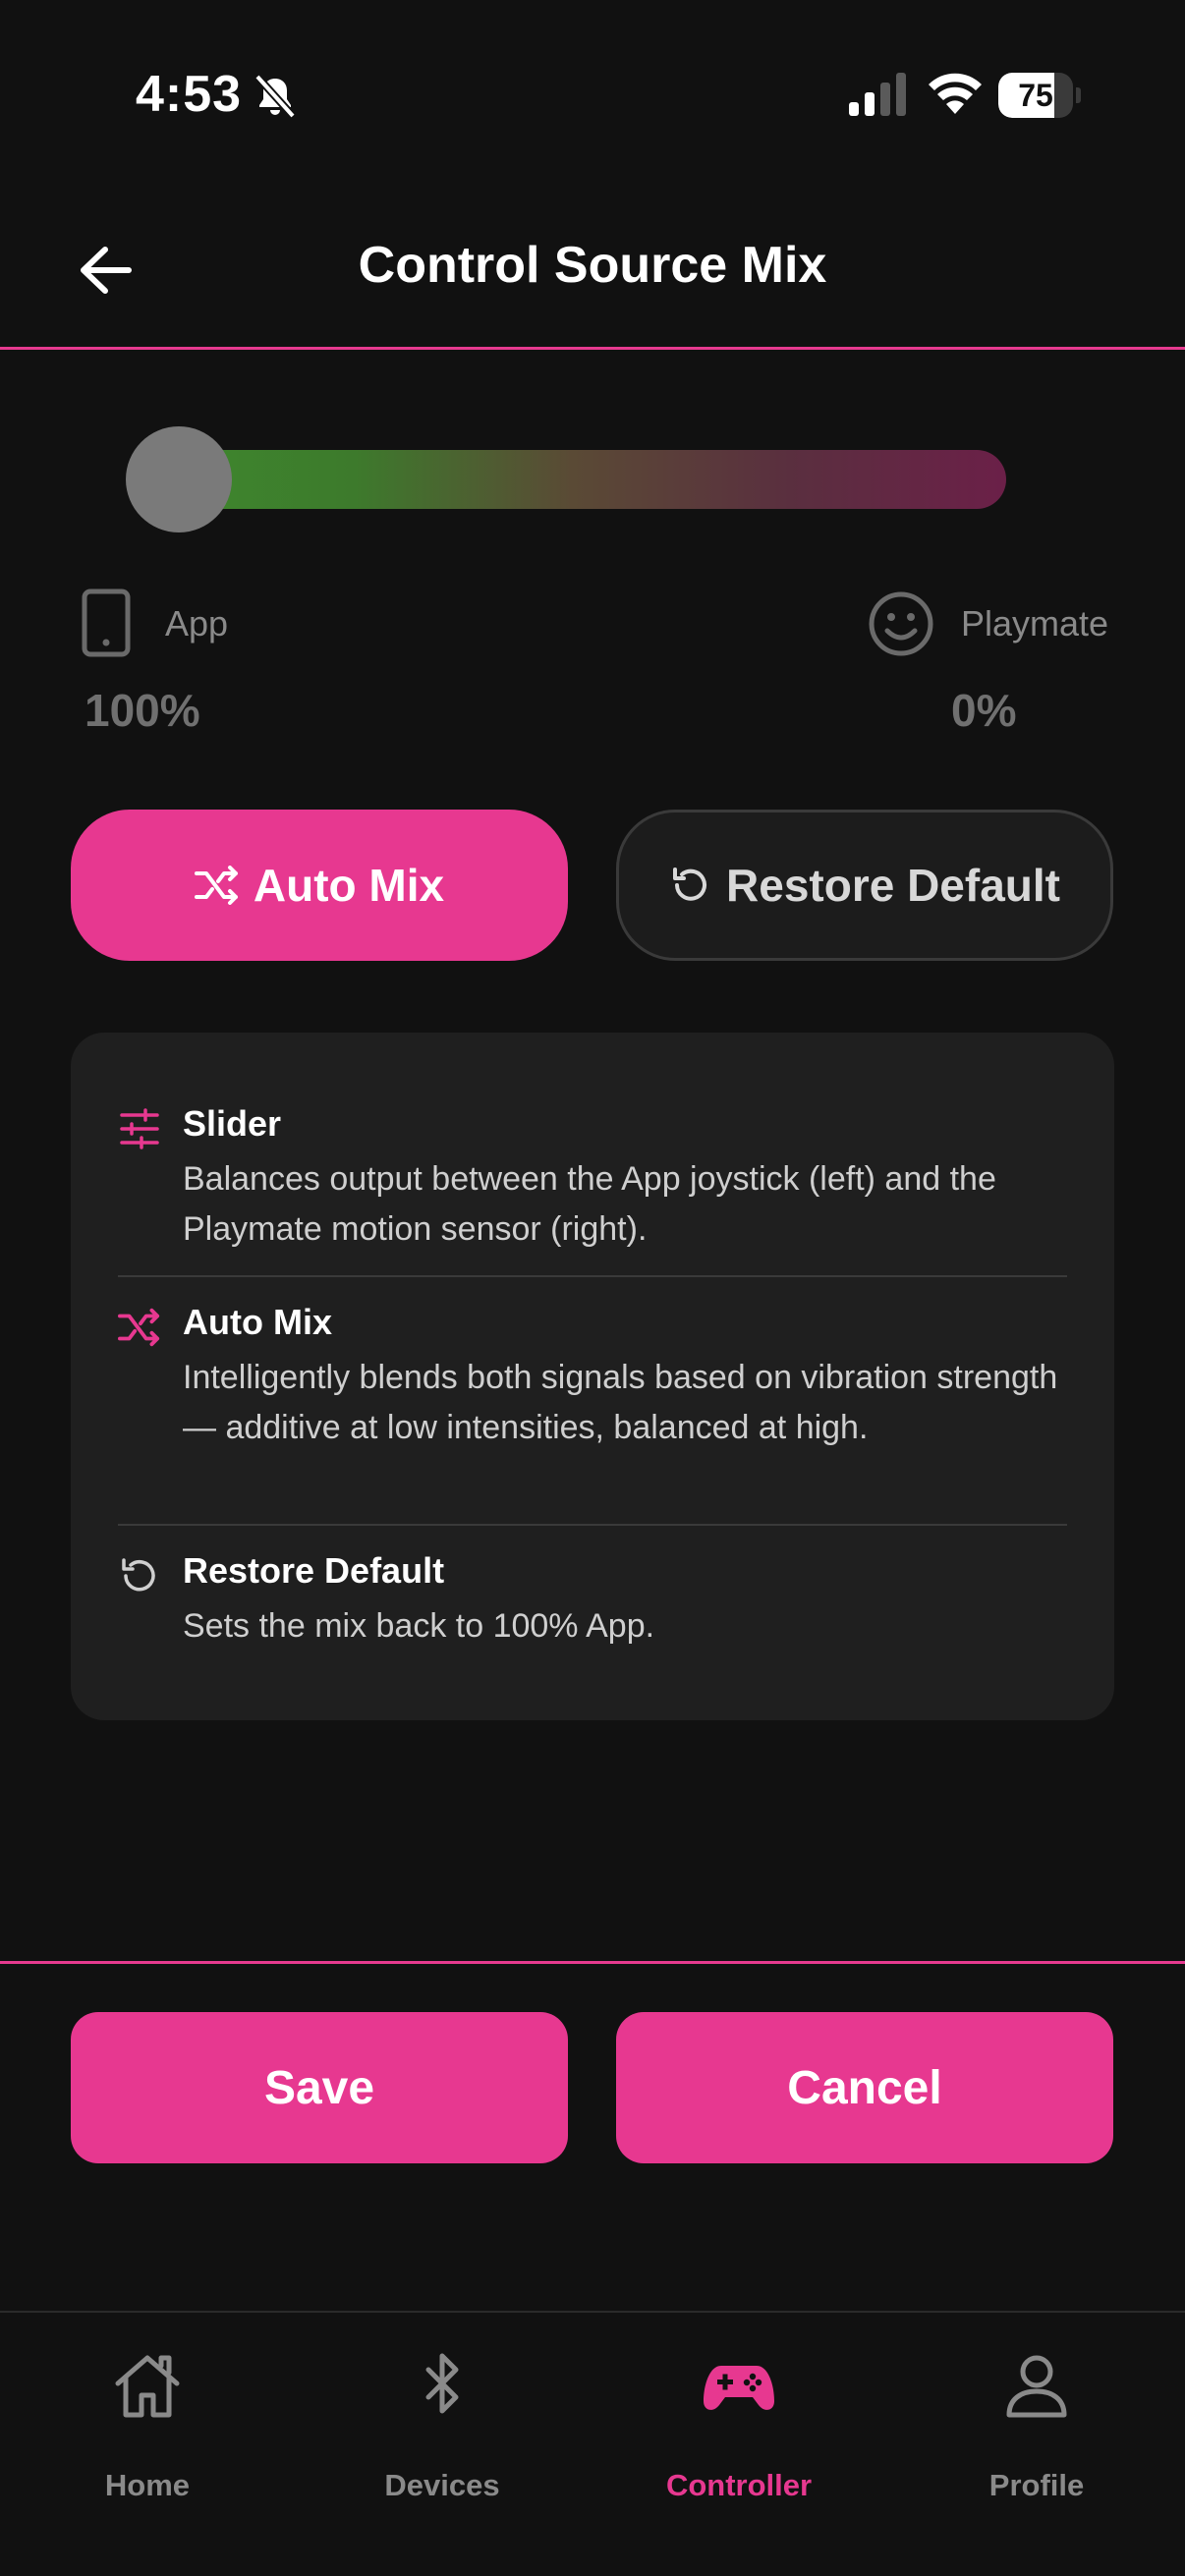 The height and width of the screenshot is (2576, 1185). Describe the element at coordinates (257, 1322) in the screenshot. I see `info-title: Auto Mix` at that location.